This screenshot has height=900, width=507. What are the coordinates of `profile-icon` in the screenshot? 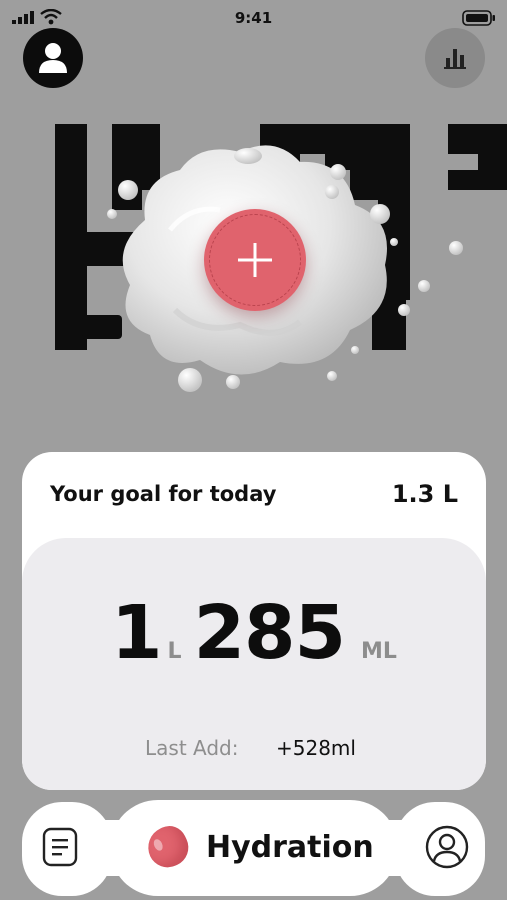 It's located at (447, 847).